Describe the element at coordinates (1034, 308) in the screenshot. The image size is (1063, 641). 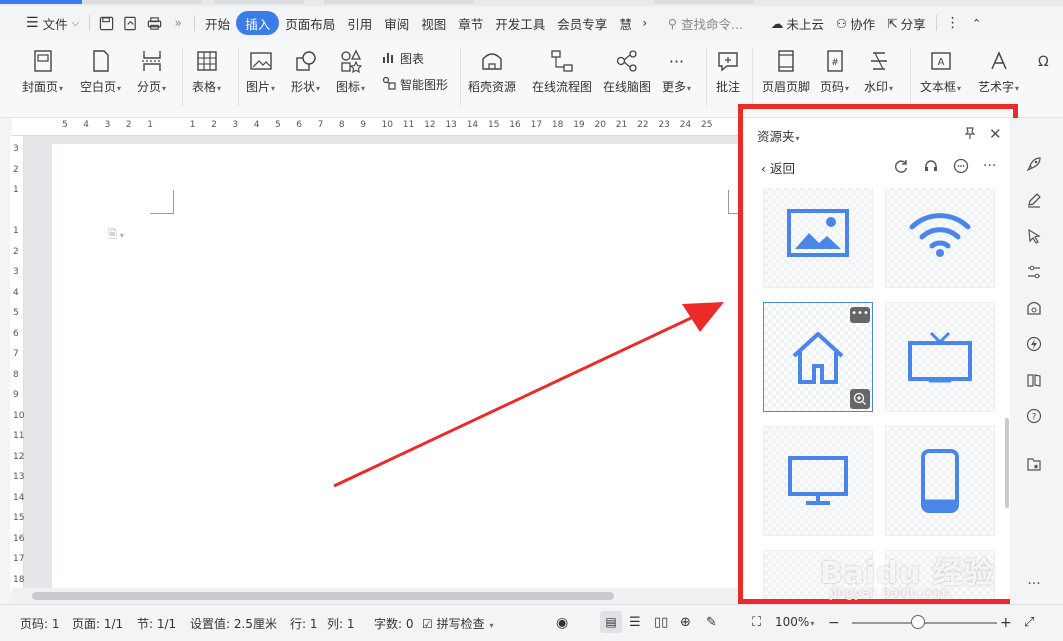
I see `store-icon` at that location.